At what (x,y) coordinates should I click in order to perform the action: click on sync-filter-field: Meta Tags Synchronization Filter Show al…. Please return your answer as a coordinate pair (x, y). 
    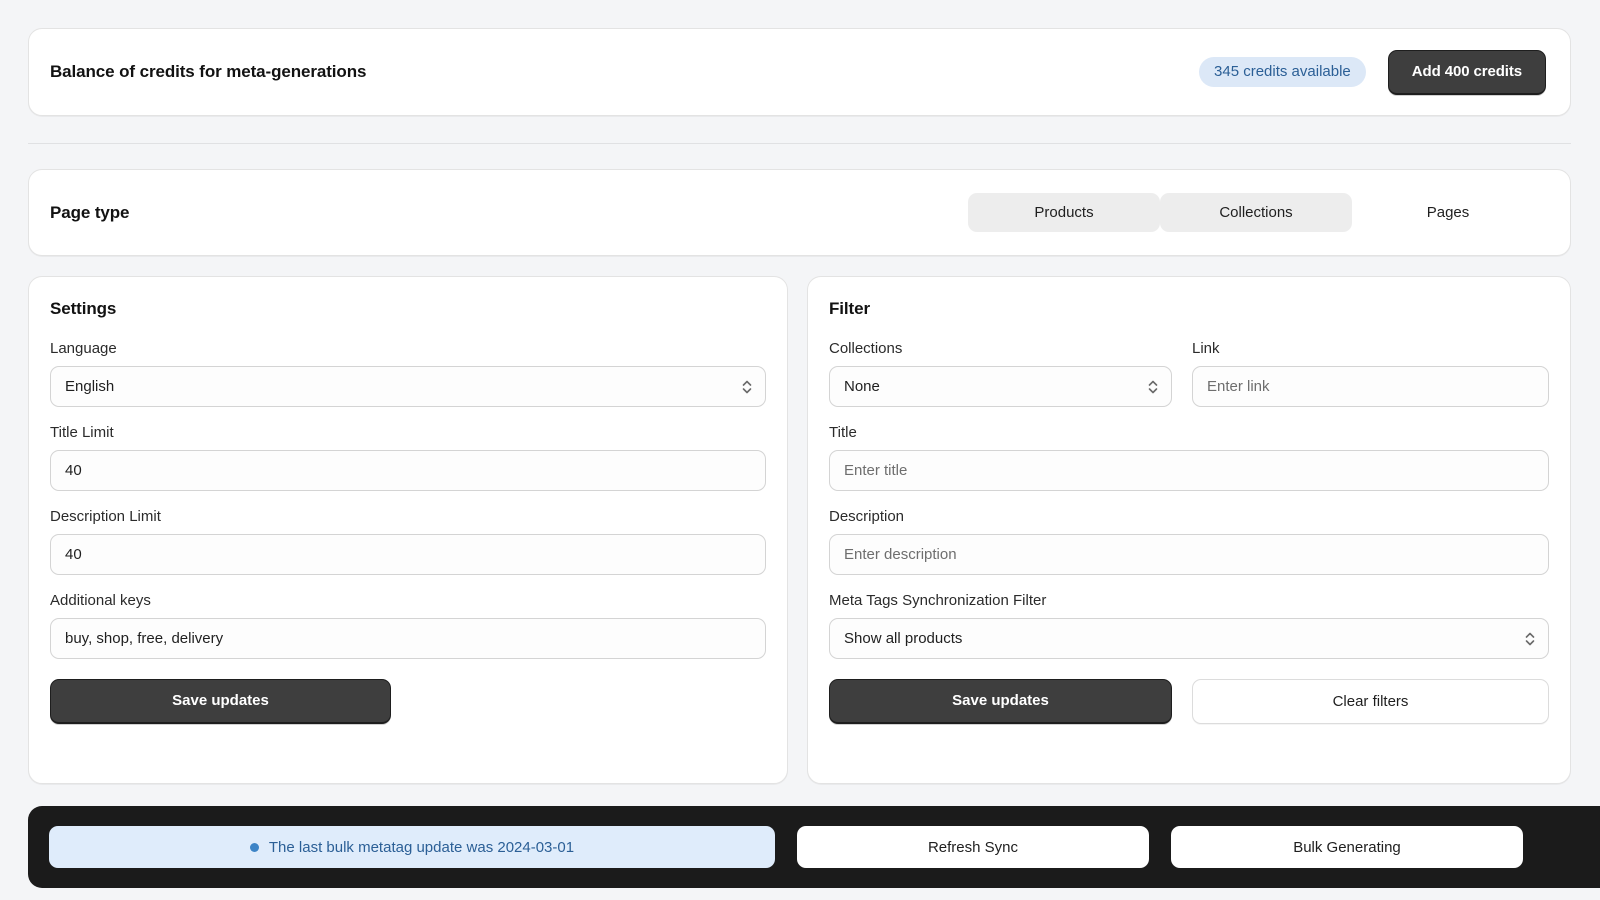
    Looking at the image, I should click on (1189, 625).